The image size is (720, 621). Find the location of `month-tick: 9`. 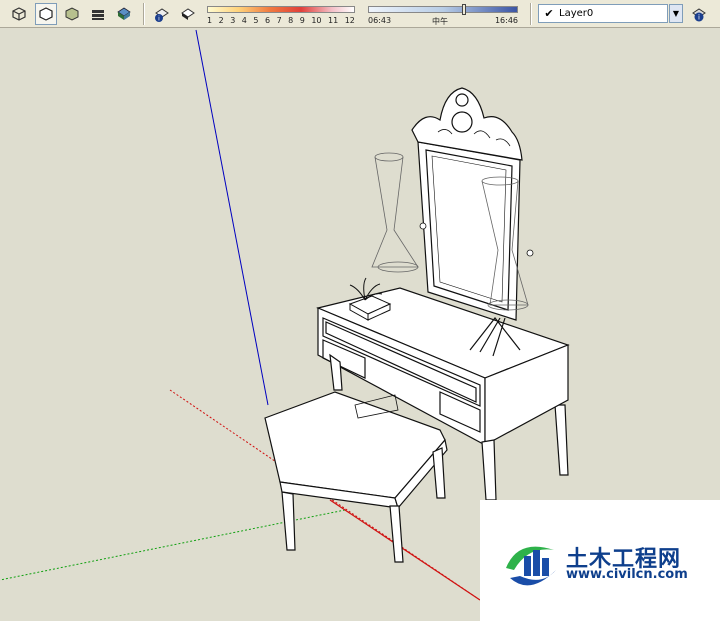

month-tick: 9 is located at coordinates (302, 20).